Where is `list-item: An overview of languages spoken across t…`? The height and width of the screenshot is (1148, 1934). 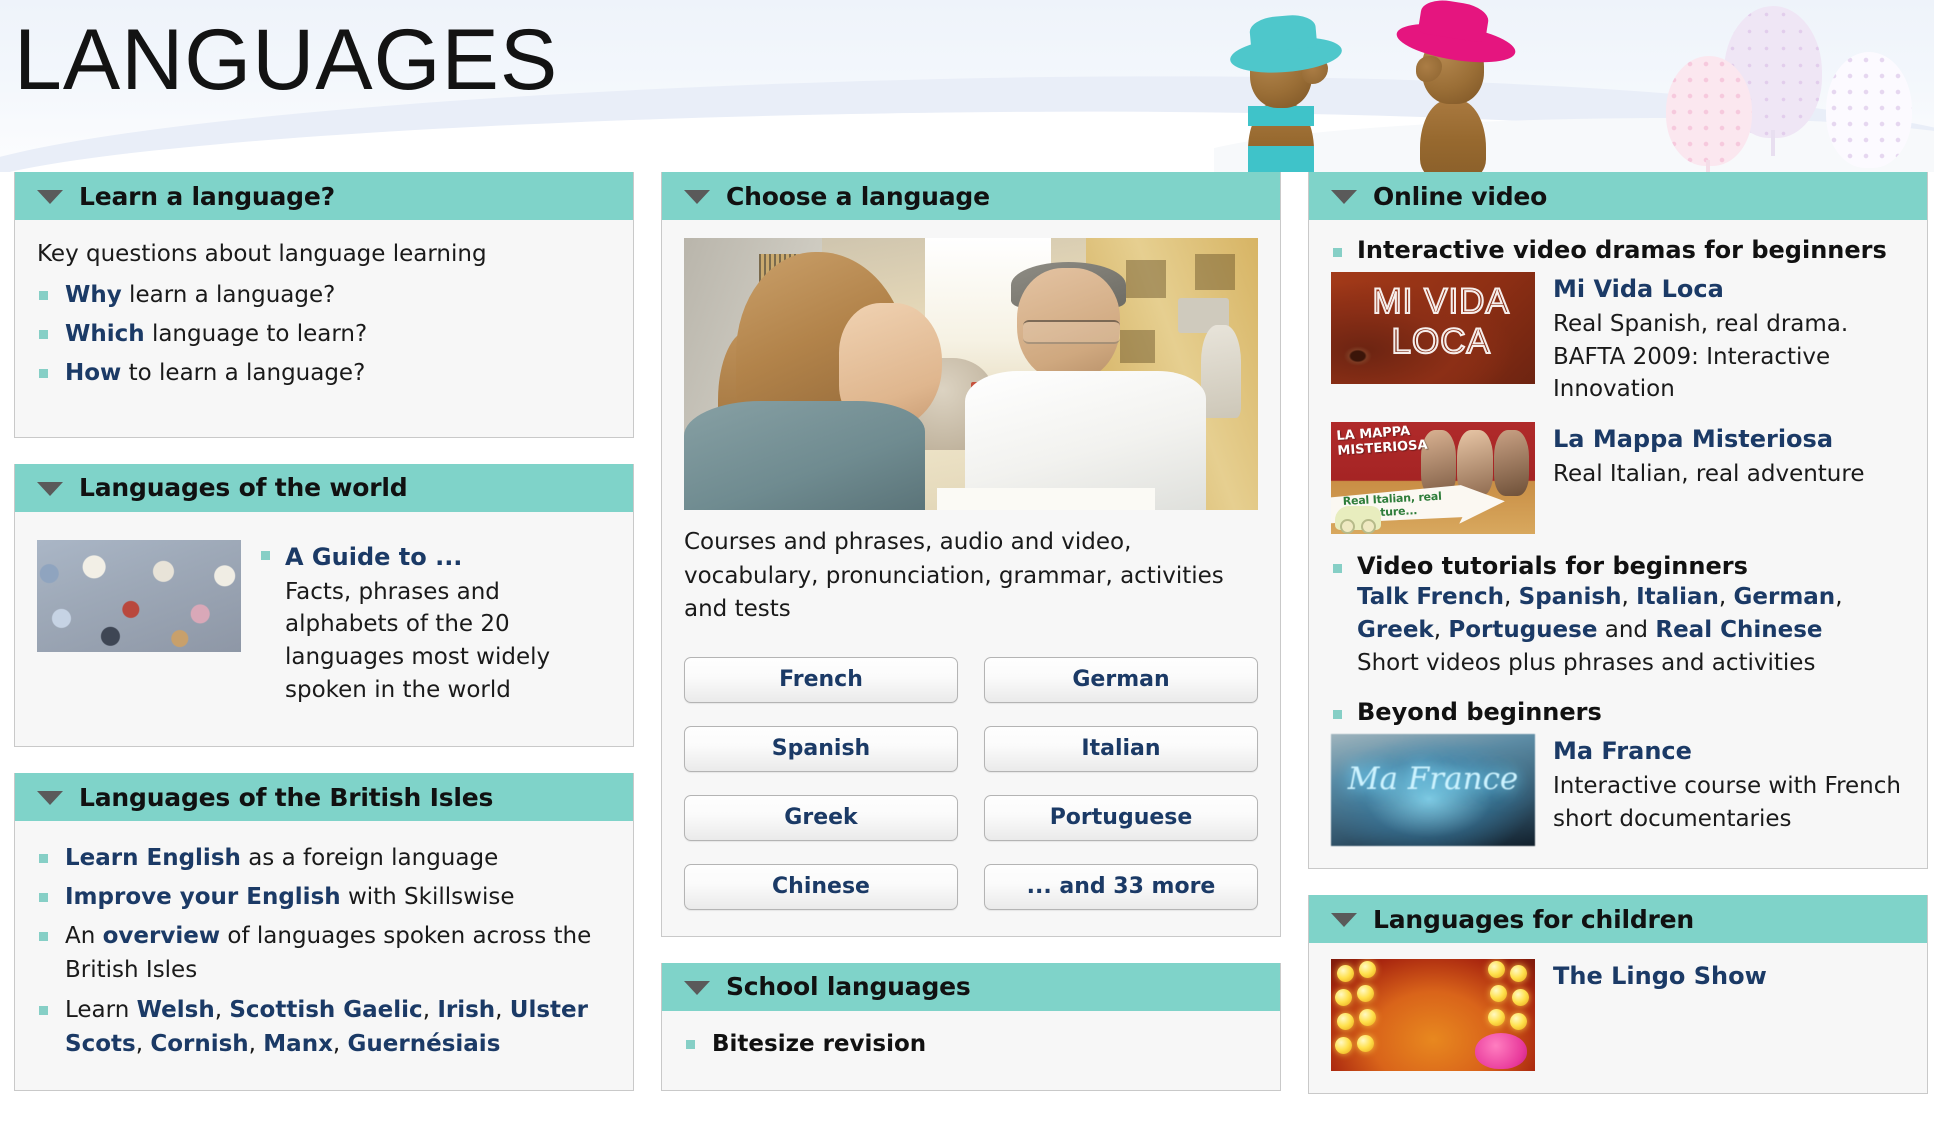 list-item: An overview of languages spoken across t… is located at coordinates (324, 953).